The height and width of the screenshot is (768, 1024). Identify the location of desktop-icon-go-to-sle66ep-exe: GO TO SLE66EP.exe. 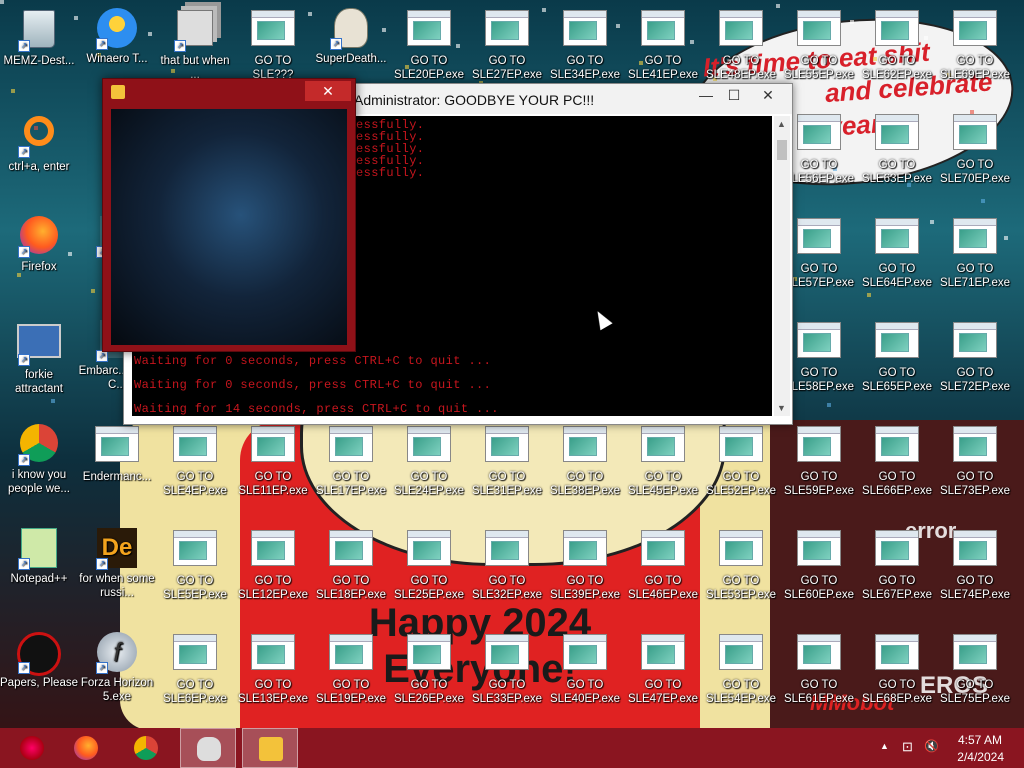
(897, 461).